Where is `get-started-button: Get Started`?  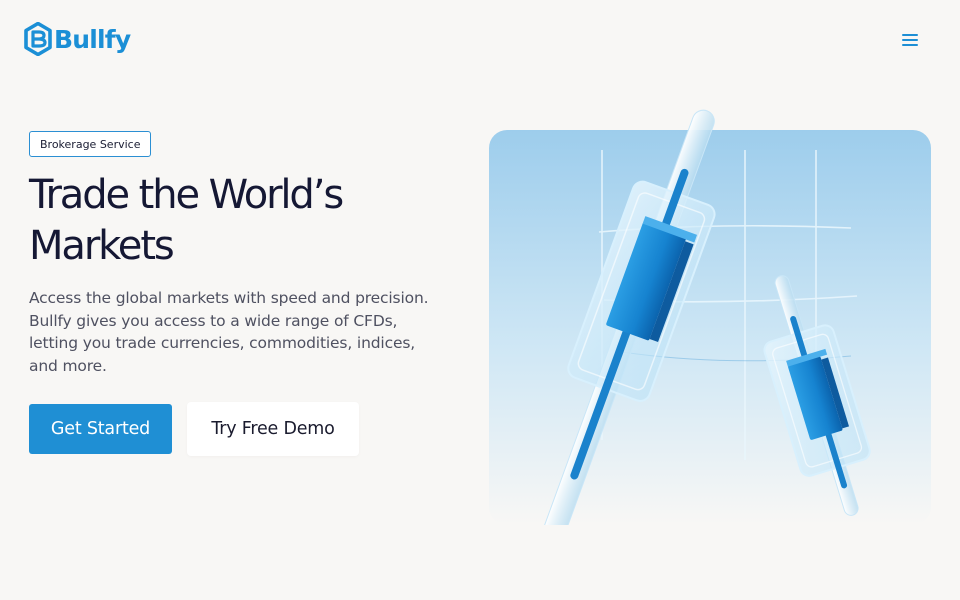
get-started-button: Get Started is located at coordinates (100, 429).